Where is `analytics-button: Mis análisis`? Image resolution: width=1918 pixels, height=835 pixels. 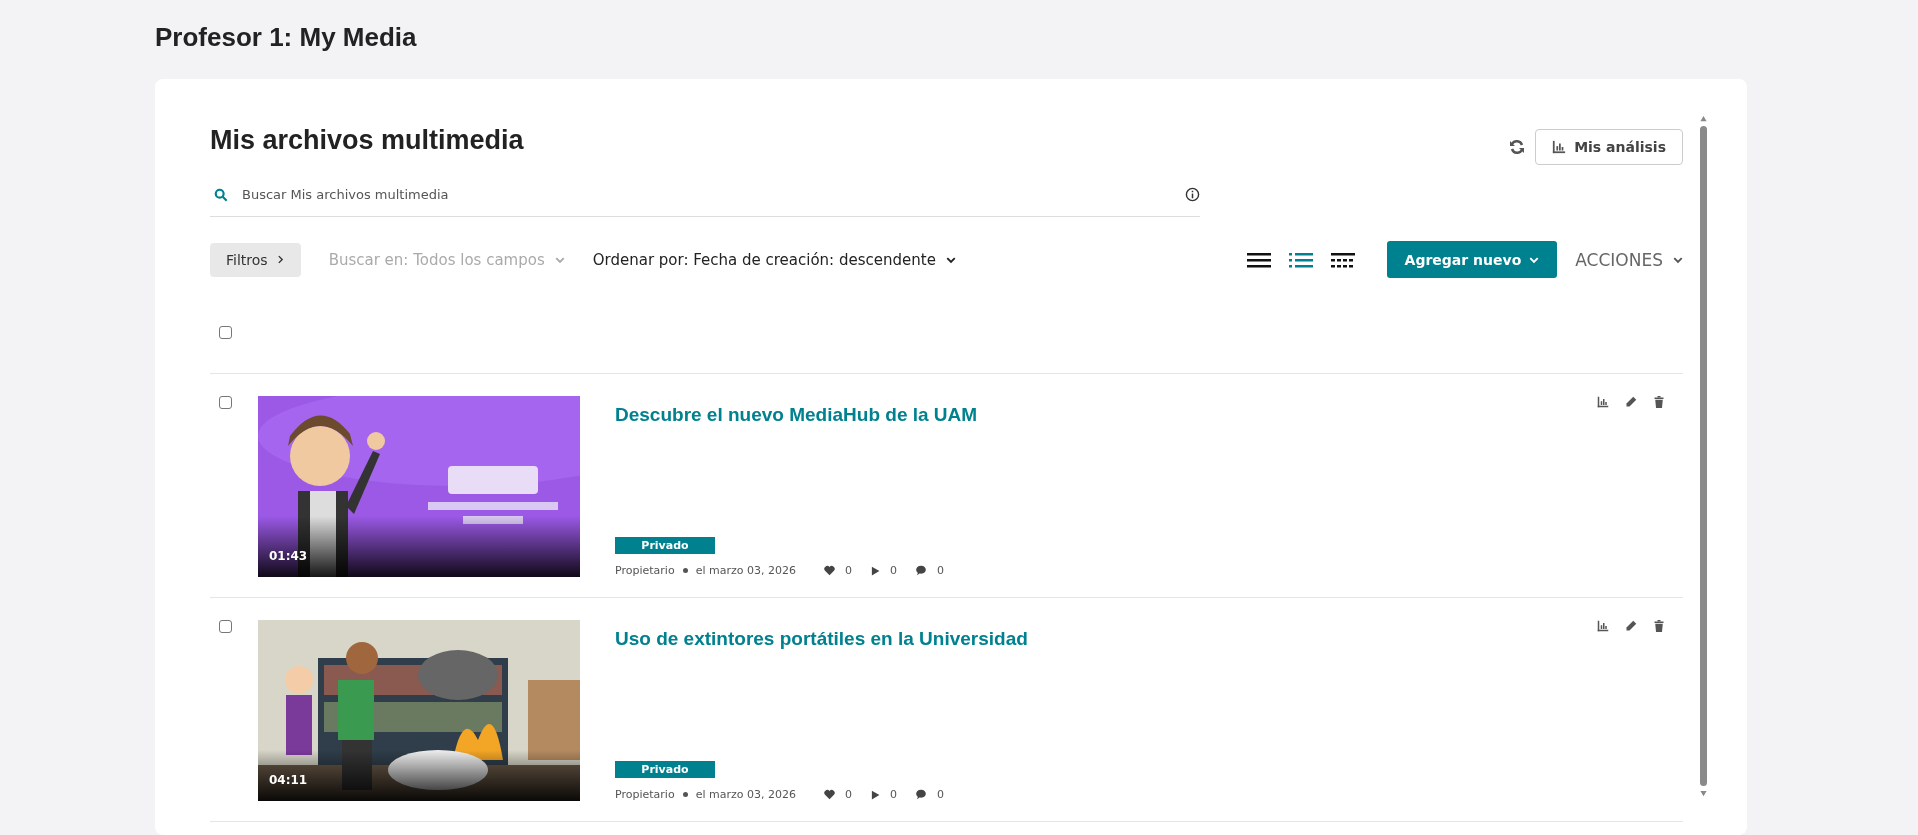 analytics-button: Mis análisis is located at coordinates (1609, 147).